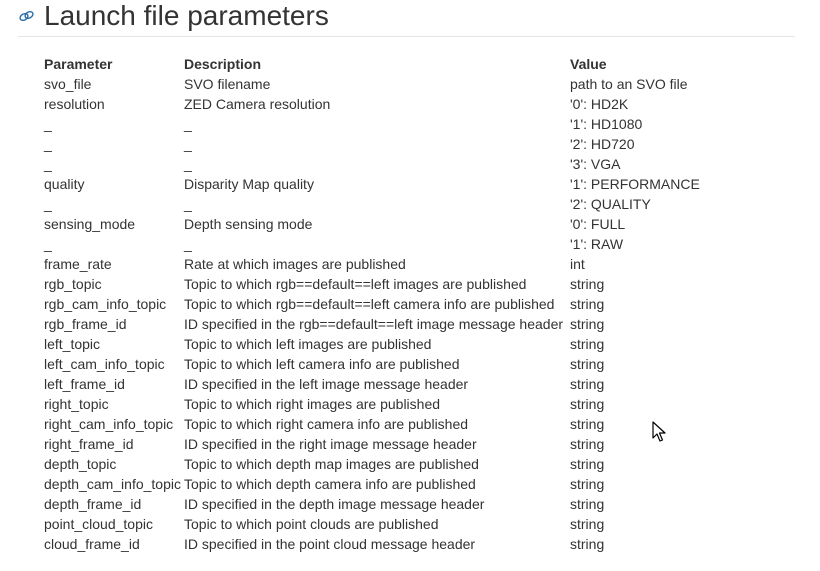 This screenshot has width=820, height=571. I want to click on parameter-cell: svo_file, so click(68, 84).